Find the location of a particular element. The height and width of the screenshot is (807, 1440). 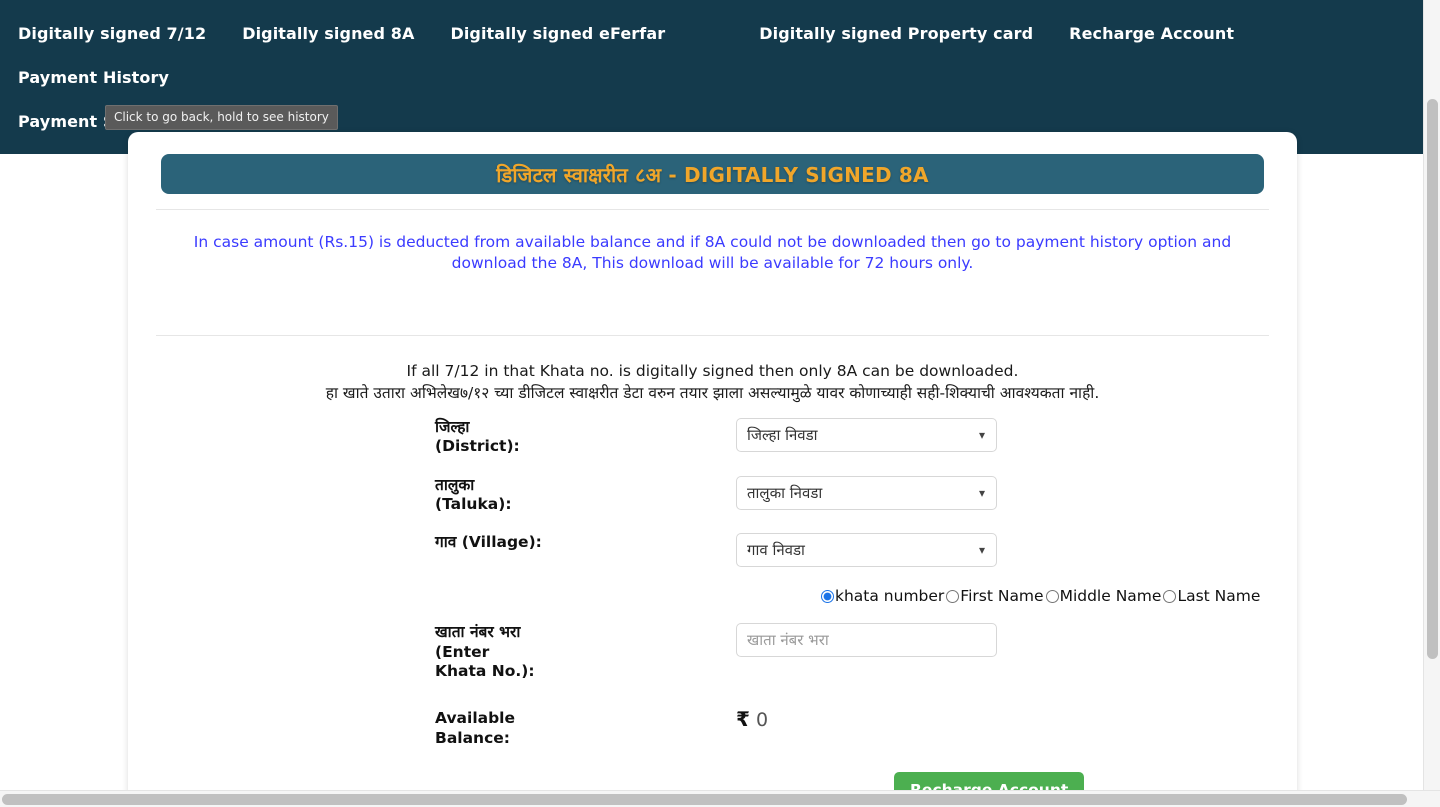

label-available-balance: Available Balance: is located at coordinates (475, 728).